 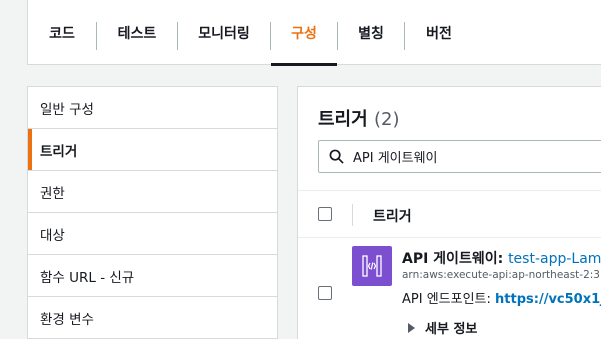 What do you see at coordinates (152, 192) in the screenshot?
I see `sidebar-item-permissions: 권한` at bounding box center [152, 192].